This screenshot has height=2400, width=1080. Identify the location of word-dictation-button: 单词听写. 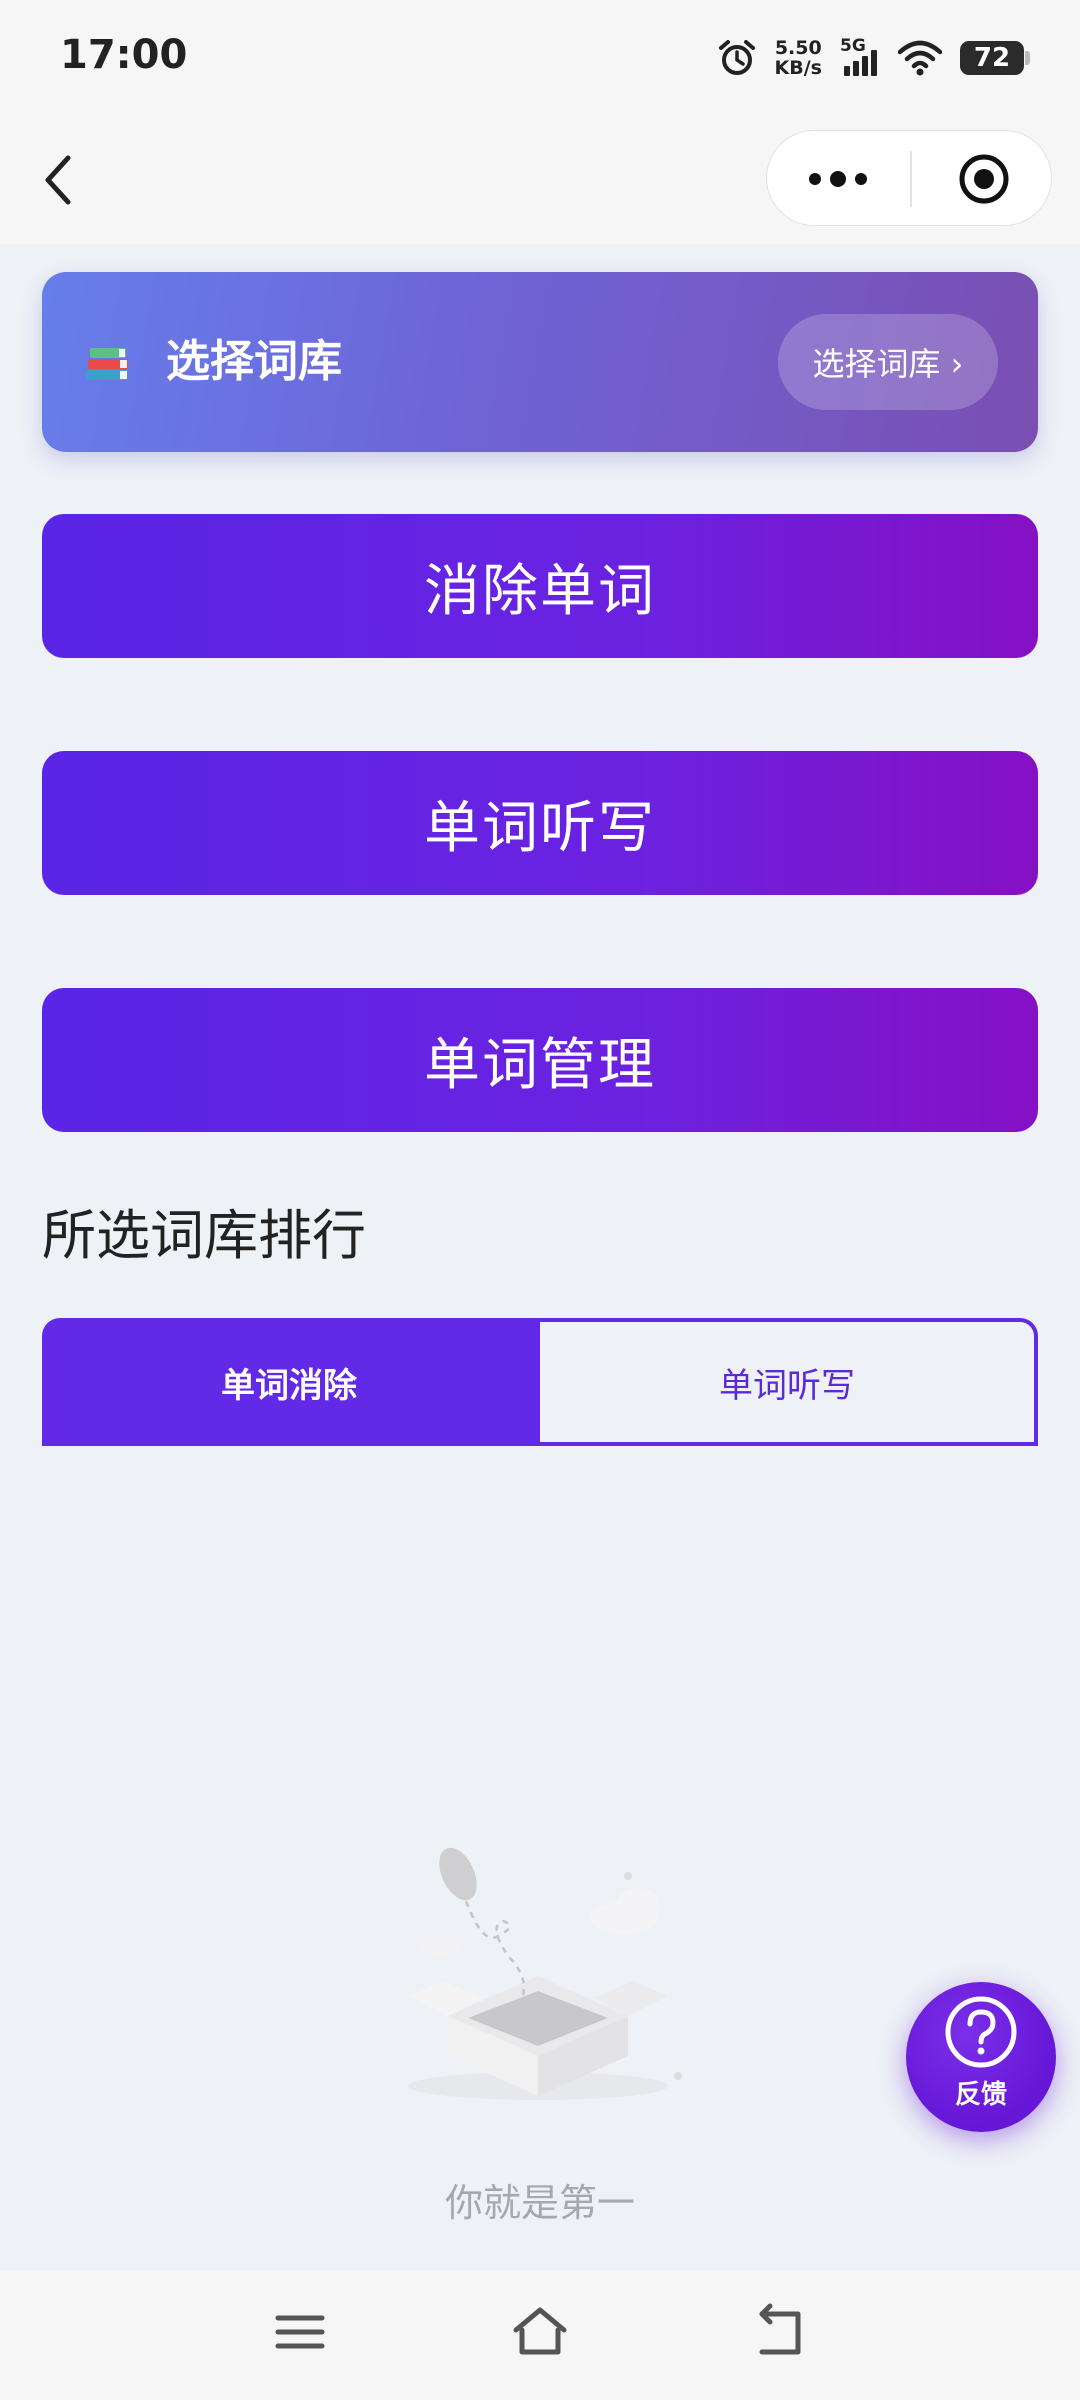
(540, 823).